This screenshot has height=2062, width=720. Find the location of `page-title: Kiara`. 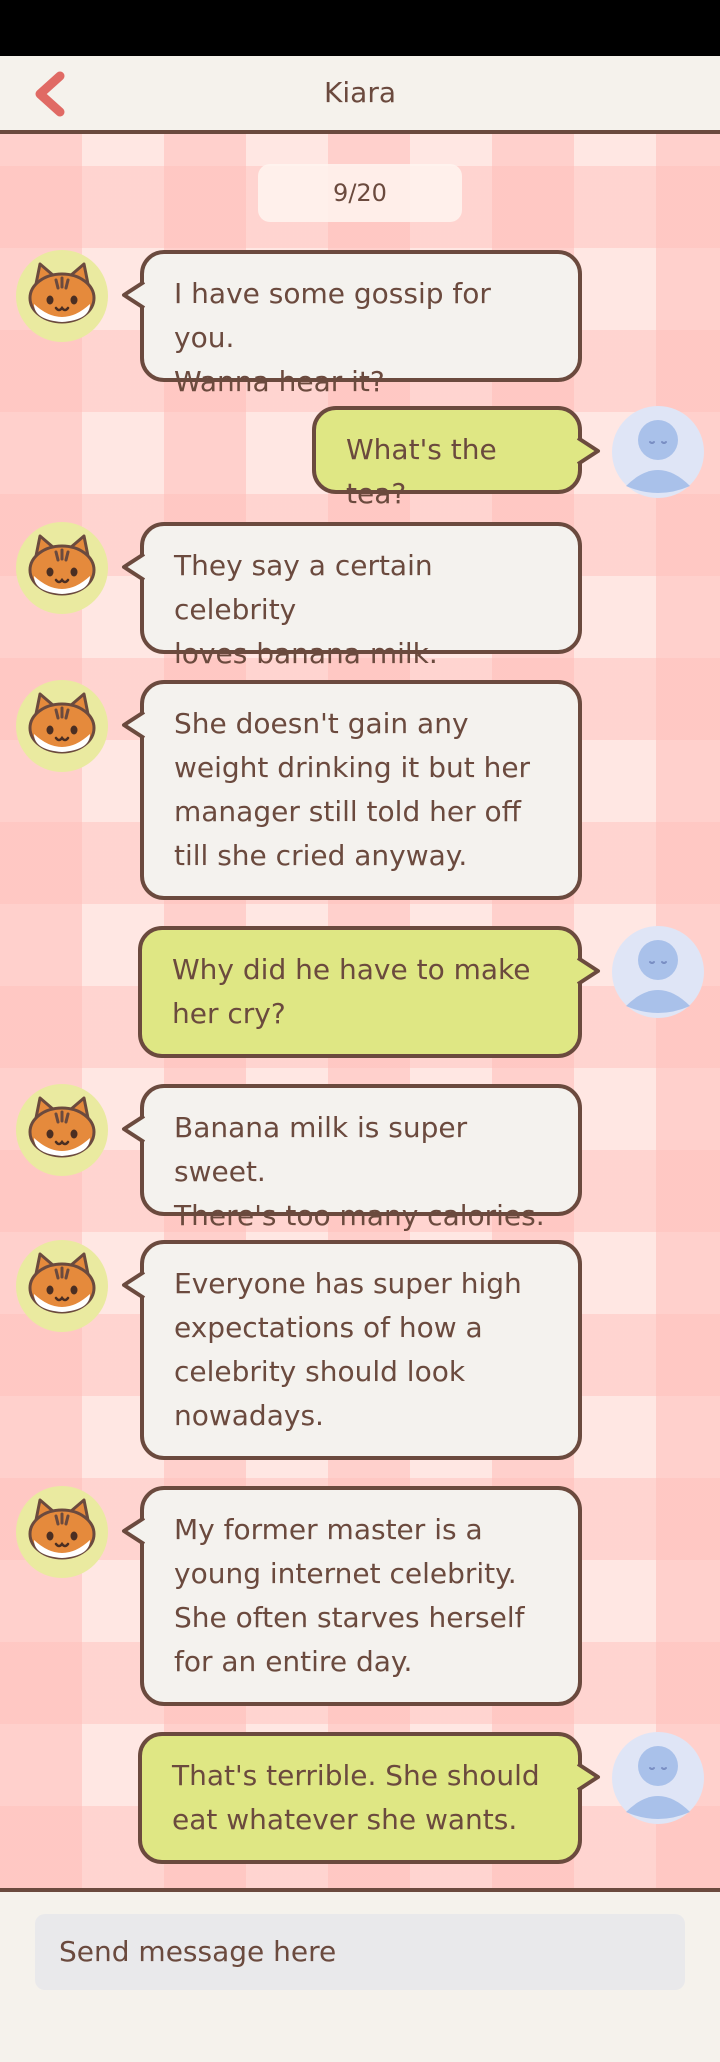

page-title: Kiara is located at coordinates (360, 92).